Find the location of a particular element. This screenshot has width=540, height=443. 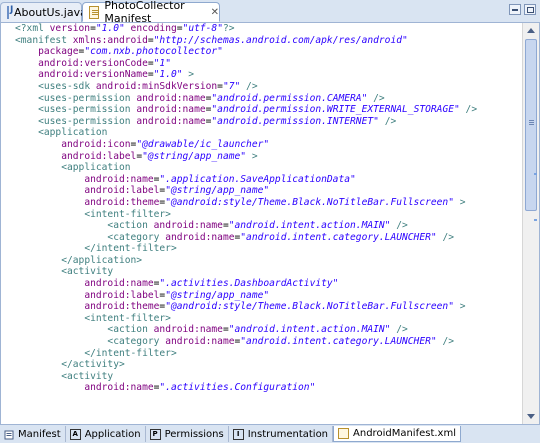

tab-label: AboutUs.java is located at coordinates (50, 12).